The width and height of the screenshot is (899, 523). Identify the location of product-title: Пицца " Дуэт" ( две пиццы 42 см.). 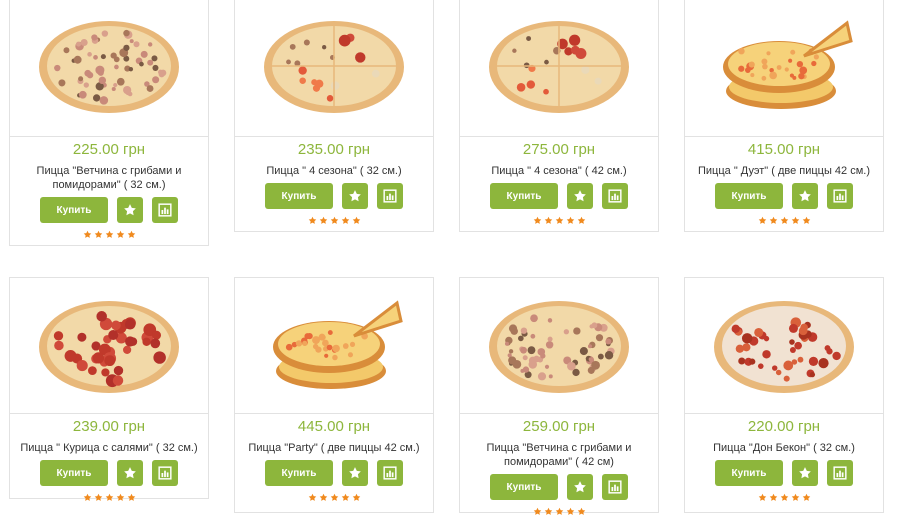
(784, 171).